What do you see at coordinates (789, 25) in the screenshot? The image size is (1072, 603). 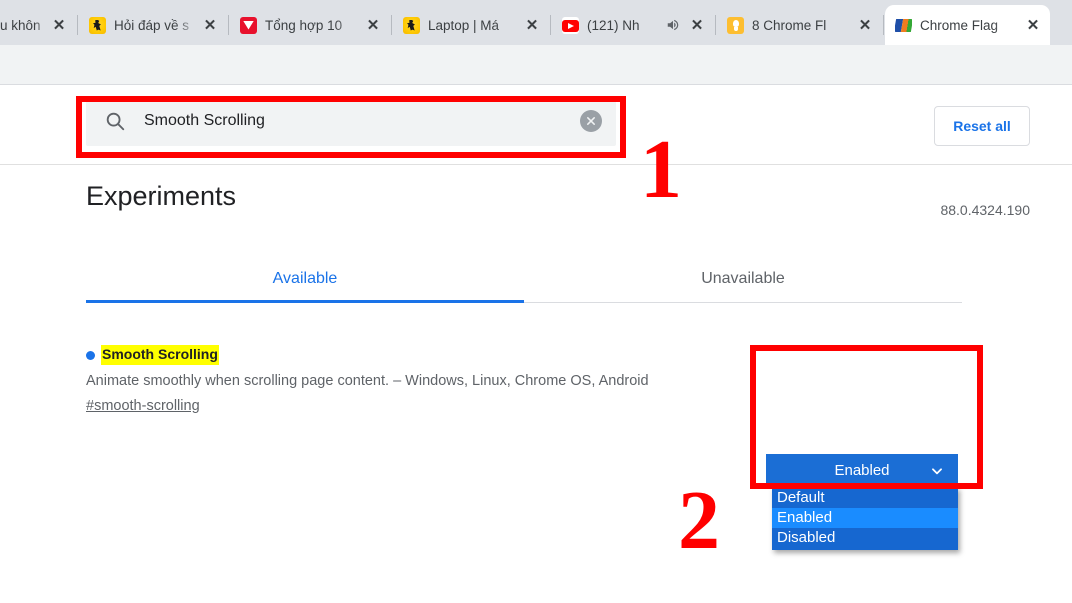 I see `tab-title: 8 Chrome Fl` at bounding box center [789, 25].